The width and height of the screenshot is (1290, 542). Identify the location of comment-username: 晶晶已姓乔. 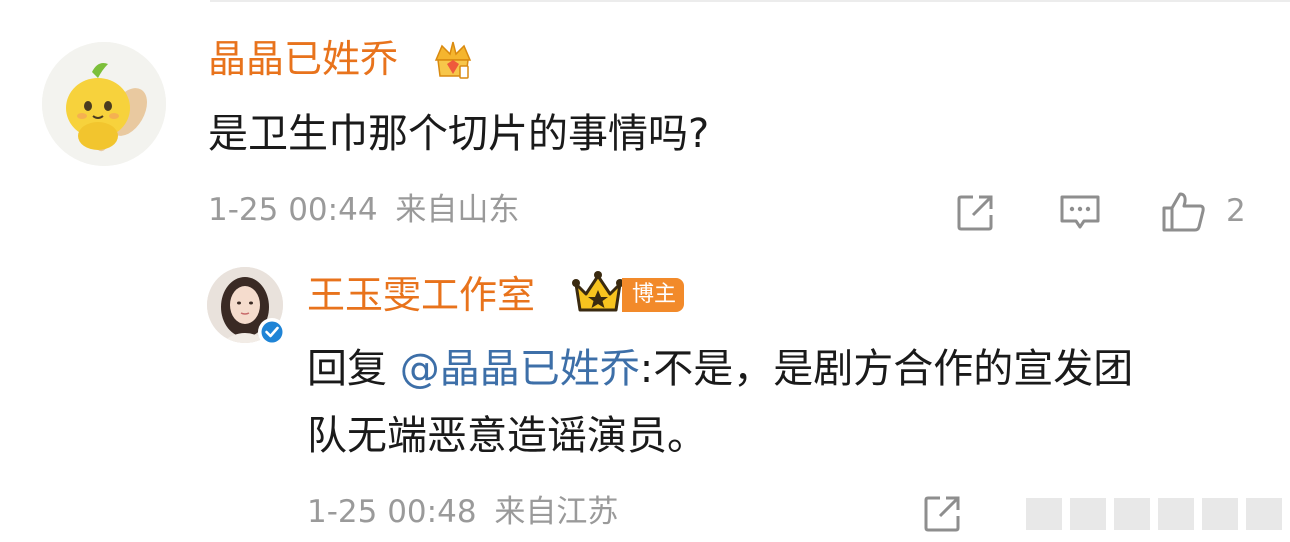
(303, 59).